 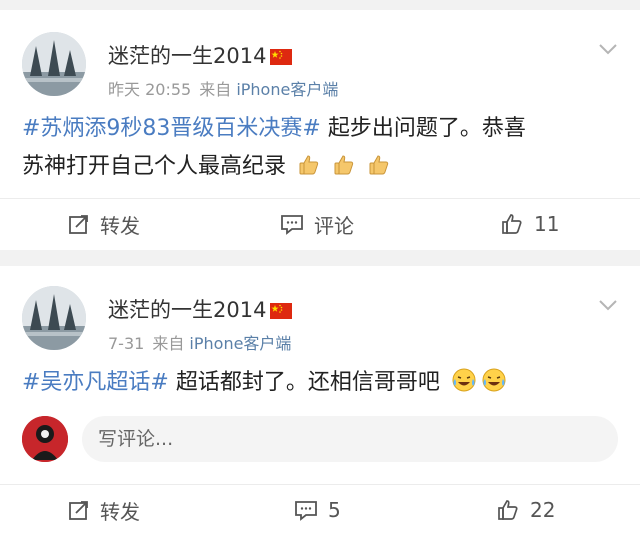 I want to click on post-text: #吴亦凡超话# 超话都封了。还相信哥哥吧, so click(x=322, y=385).